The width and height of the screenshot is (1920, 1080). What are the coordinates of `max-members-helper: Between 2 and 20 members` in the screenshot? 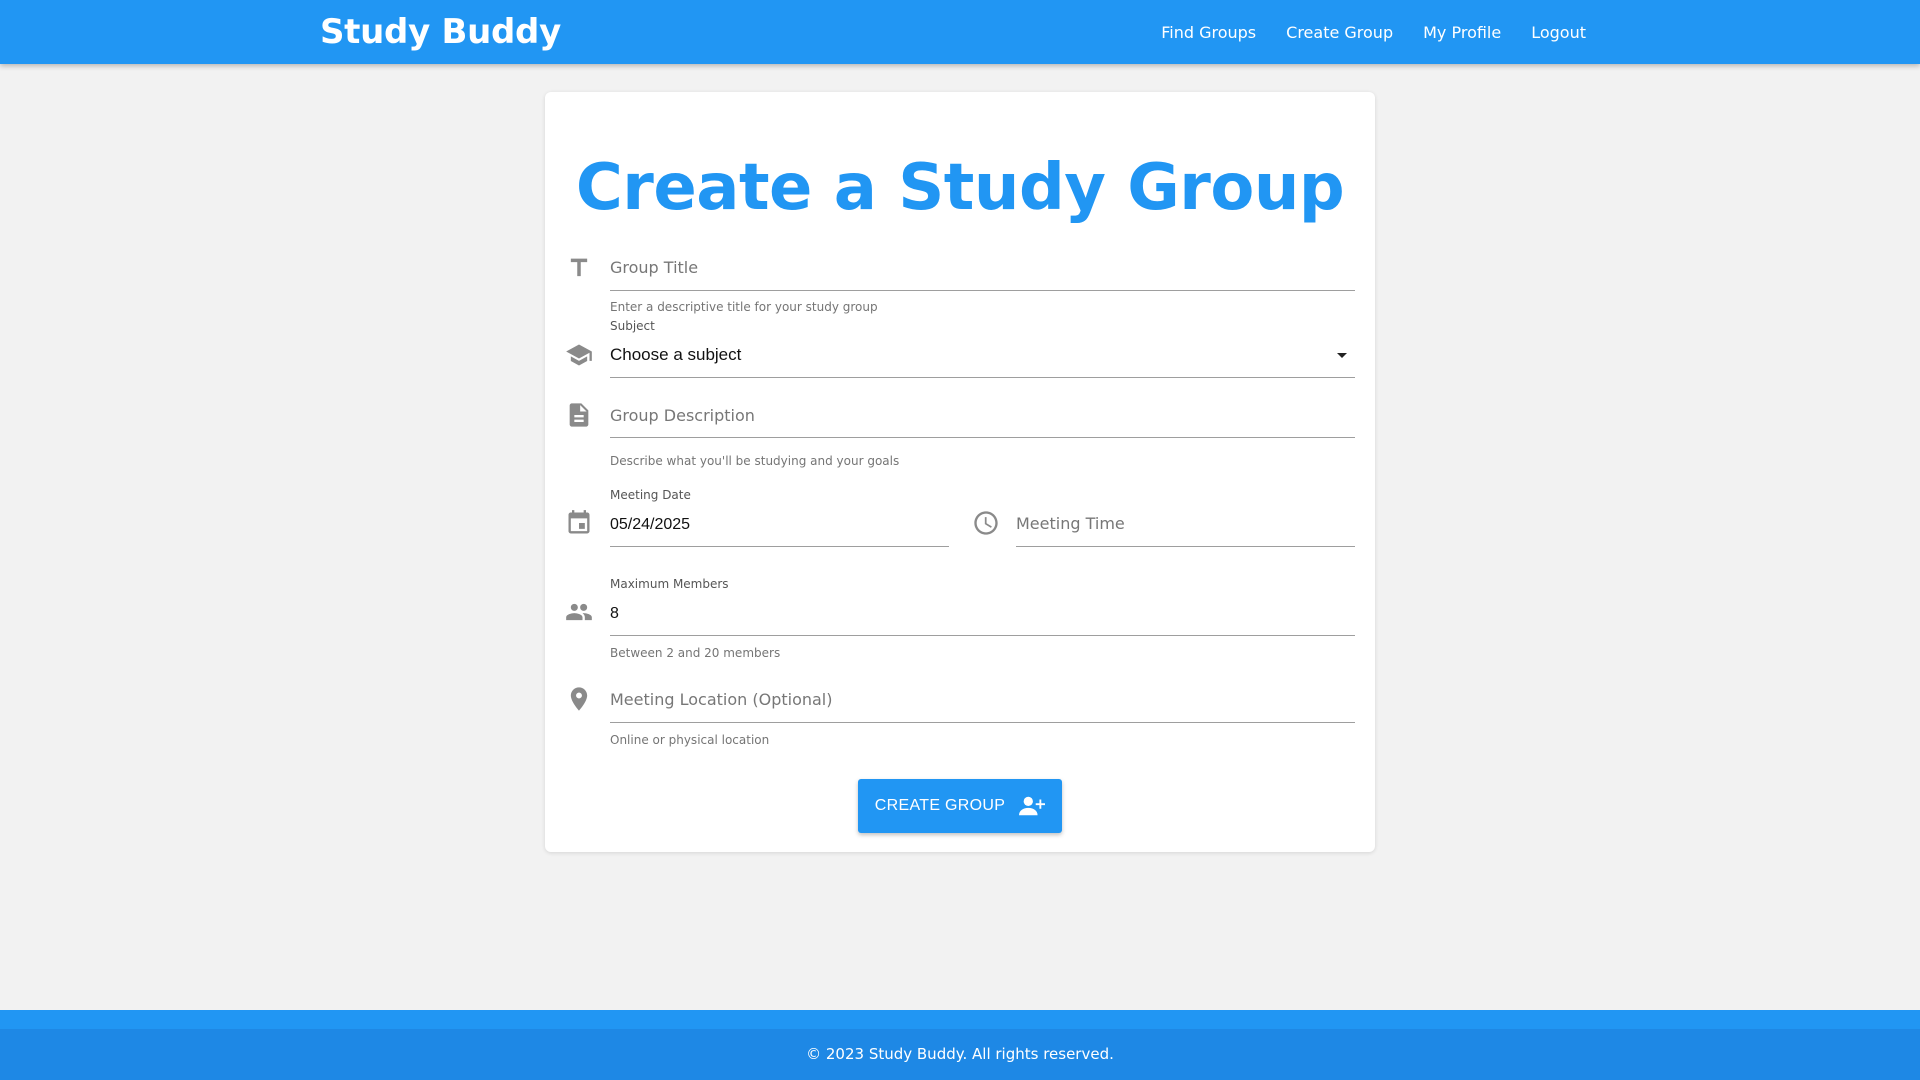 It's located at (695, 653).